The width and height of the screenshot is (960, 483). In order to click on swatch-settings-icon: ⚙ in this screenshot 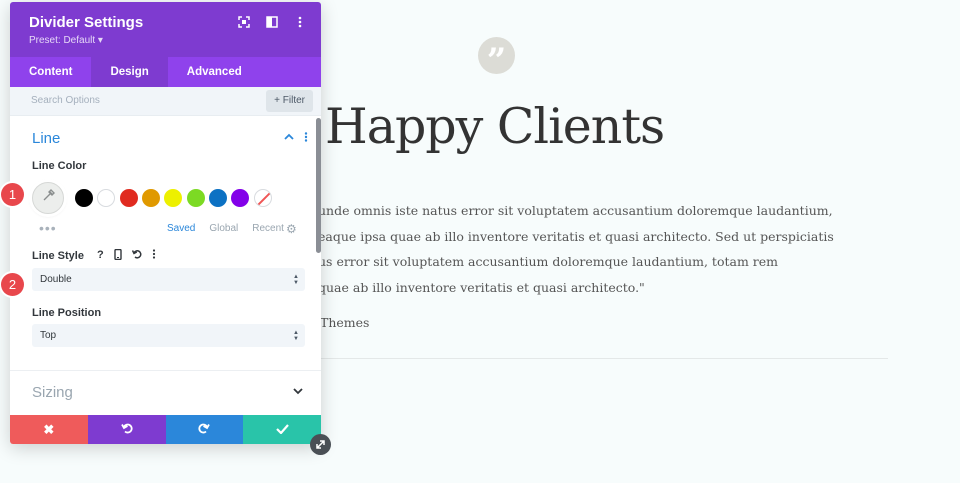, I will do `click(291, 229)`.